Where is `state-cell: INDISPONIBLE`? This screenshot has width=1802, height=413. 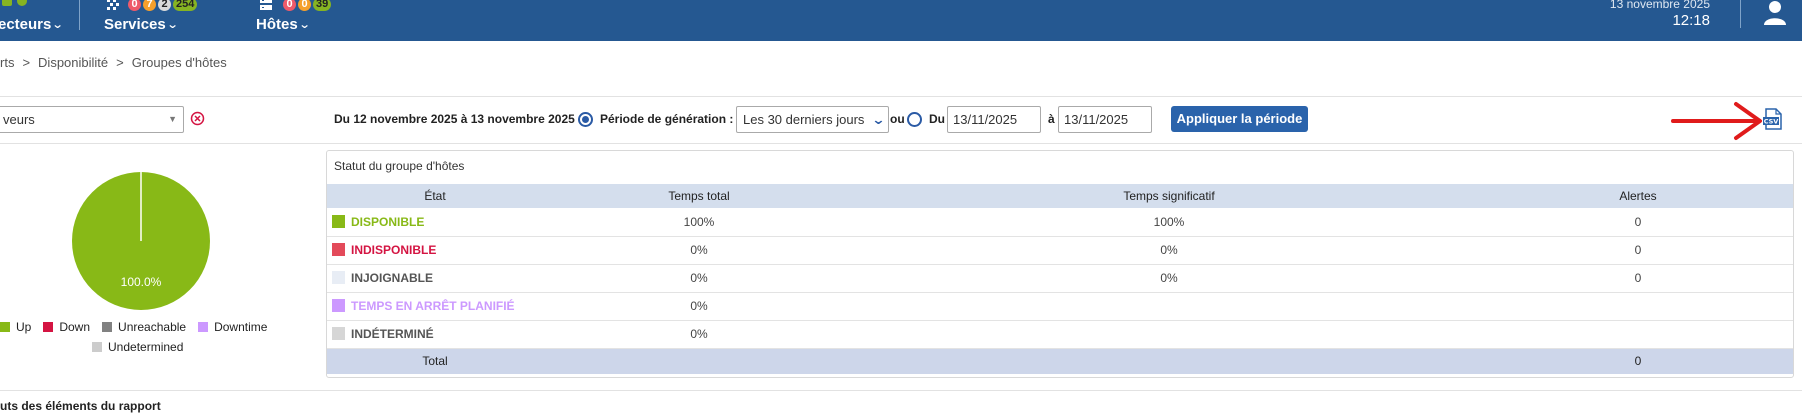 state-cell: INDISPONIBLE is located at coordinates (435, 250).